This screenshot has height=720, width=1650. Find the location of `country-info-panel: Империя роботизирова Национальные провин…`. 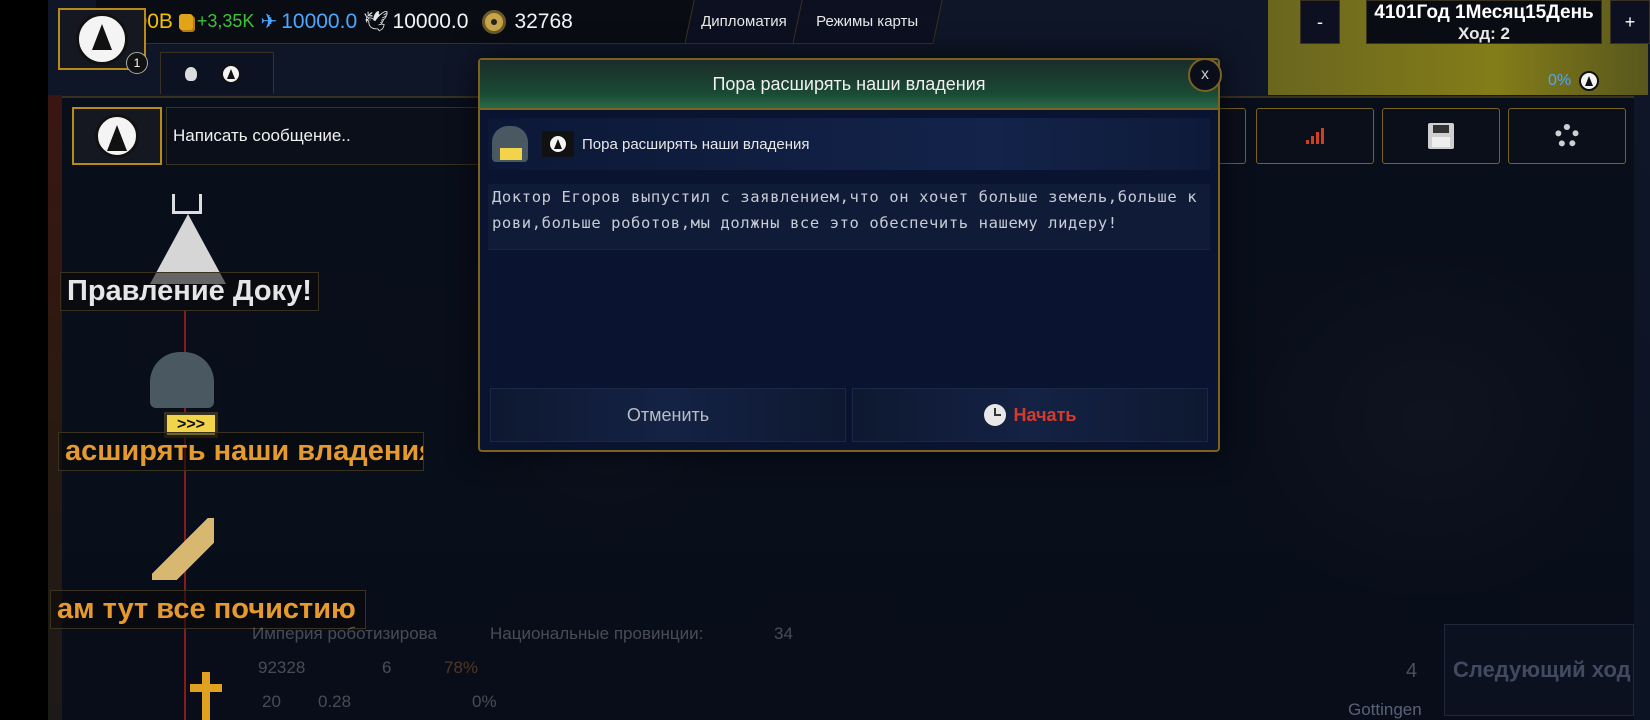

country-info-panel: Империя роботизирова Национальные провин… is located at coordinates (722, 670).